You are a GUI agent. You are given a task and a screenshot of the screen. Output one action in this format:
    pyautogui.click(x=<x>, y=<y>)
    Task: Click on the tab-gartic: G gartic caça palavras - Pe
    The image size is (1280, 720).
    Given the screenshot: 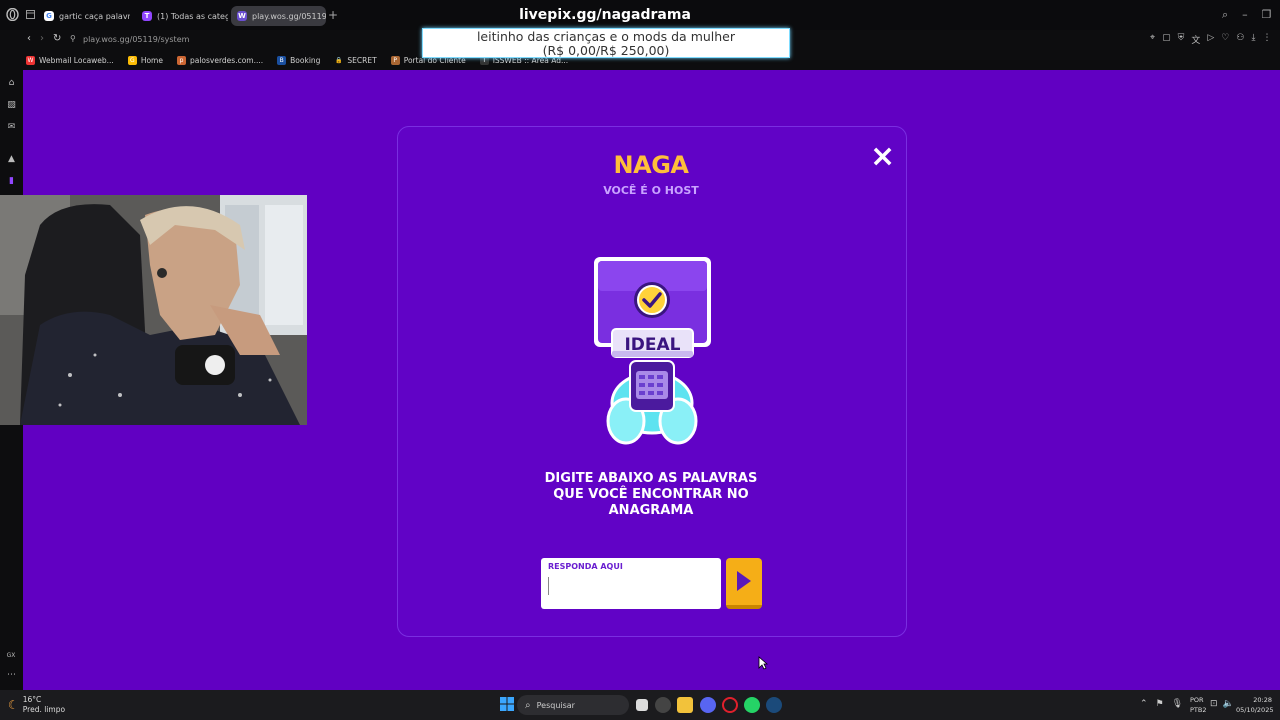 What is the action you would take?
    pyautogui.click(x=84, y=16)
    